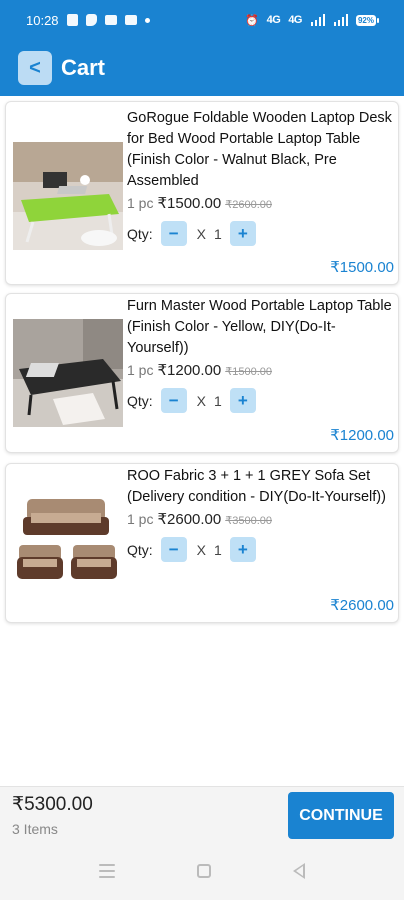 This screenshot has height=900, width=404. I want to click on battery-icon: 92%, so click(367, 20).